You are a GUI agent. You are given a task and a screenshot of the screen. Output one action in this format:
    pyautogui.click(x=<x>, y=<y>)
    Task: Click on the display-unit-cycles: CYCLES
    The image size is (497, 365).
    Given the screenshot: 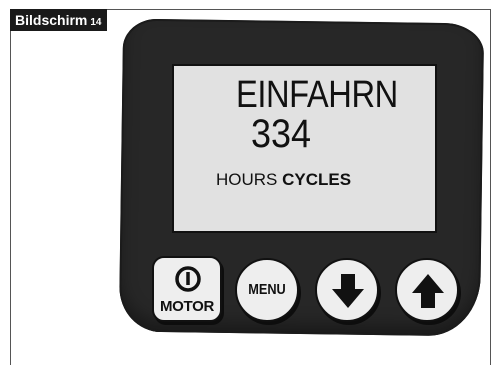 What is the action you would take?
    pyautogui.click(x=317, y=179)
    